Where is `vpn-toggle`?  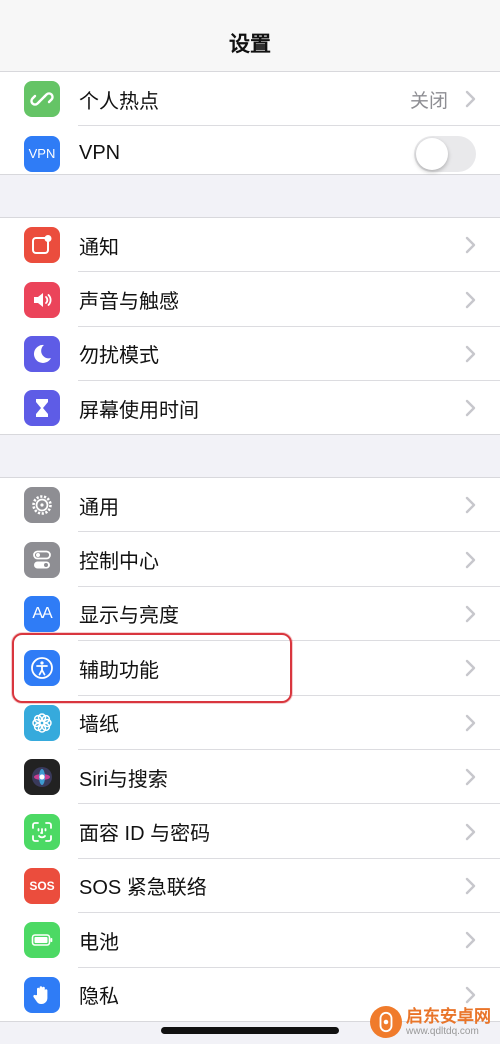
vpn-toggle is located at coordinates (445, 153).